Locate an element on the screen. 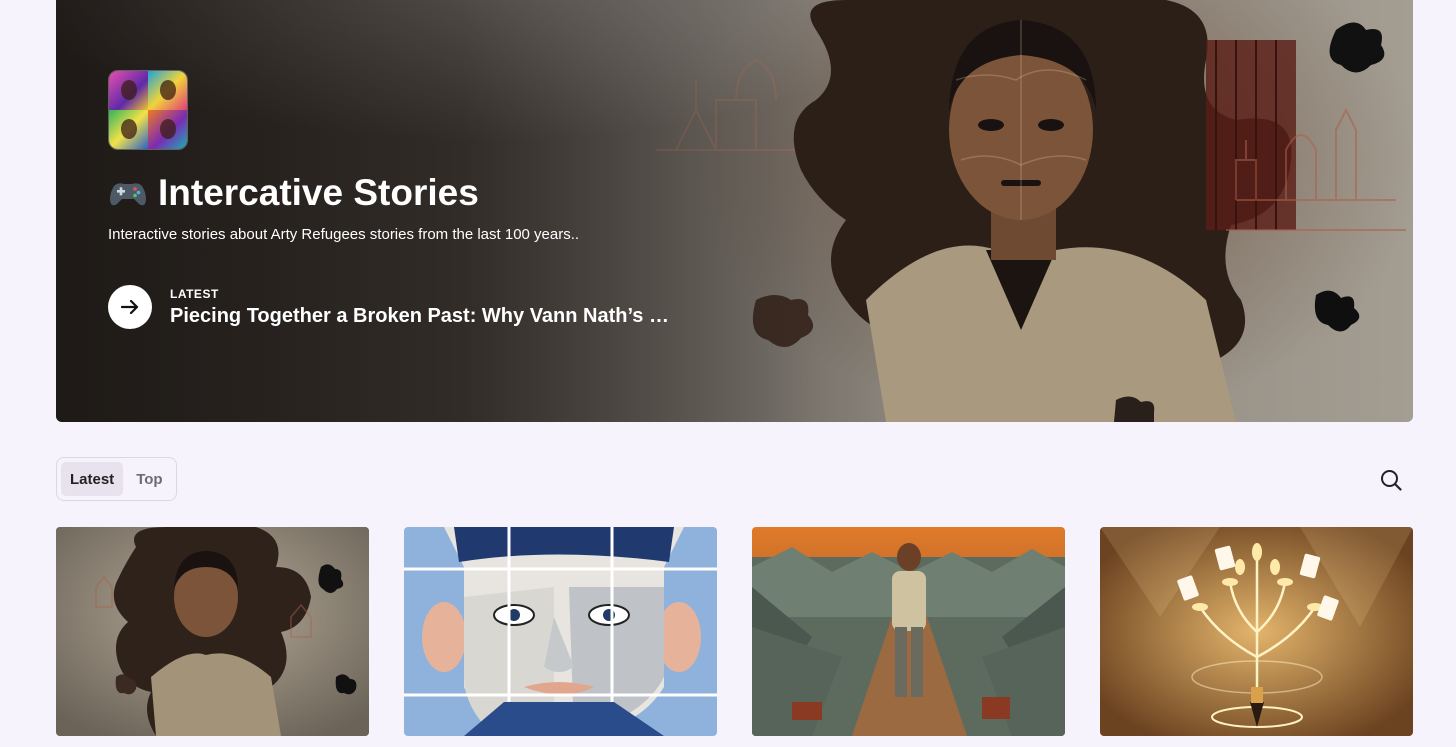 The image size is (1456, 747). post-sort-tabs: Latest Top is located at coordinates (116, 479).